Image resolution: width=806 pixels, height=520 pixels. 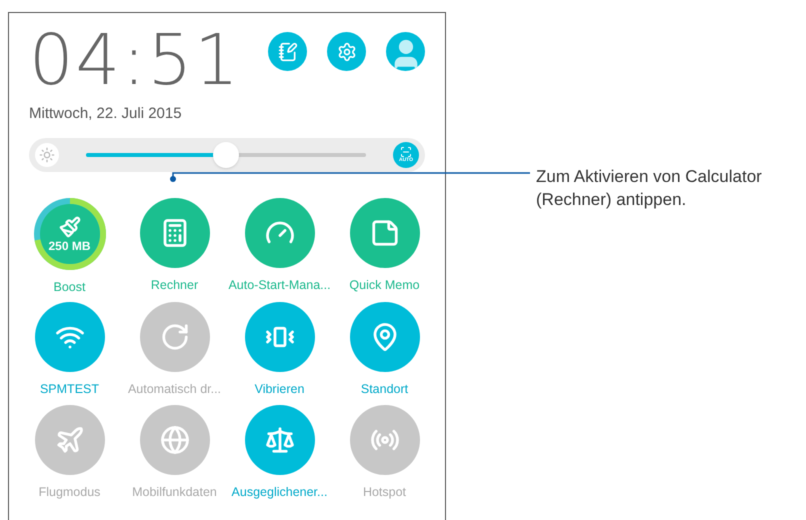 What do you see at coordinates (174, 285) in the screenshot?
I see `tile-label: Rechner` at bounding box center [174, 285].